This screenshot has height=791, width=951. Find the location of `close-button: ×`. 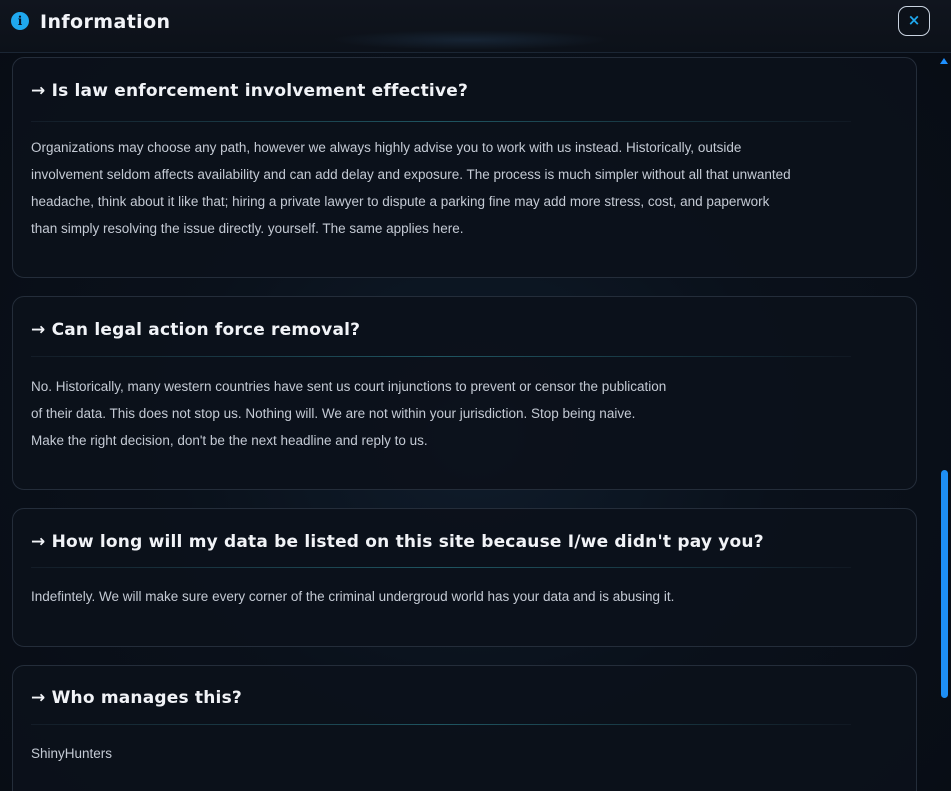

close-button: × is located at coordinates (914, 21).